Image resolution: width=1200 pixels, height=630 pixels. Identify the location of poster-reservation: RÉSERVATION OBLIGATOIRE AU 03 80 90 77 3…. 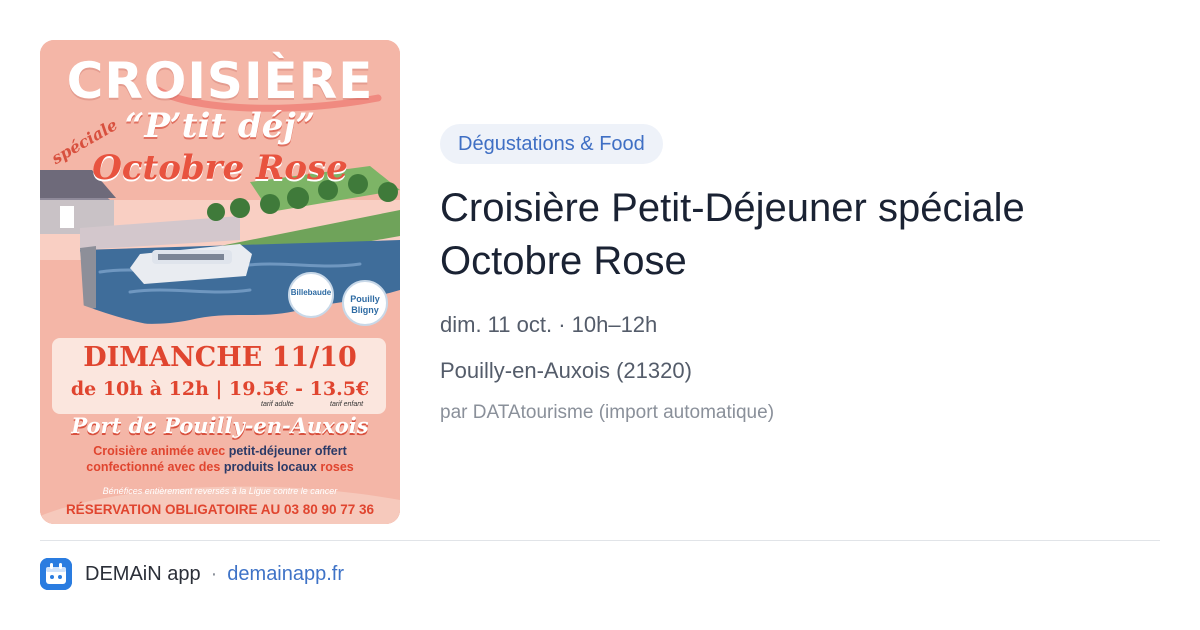
(220, 509).